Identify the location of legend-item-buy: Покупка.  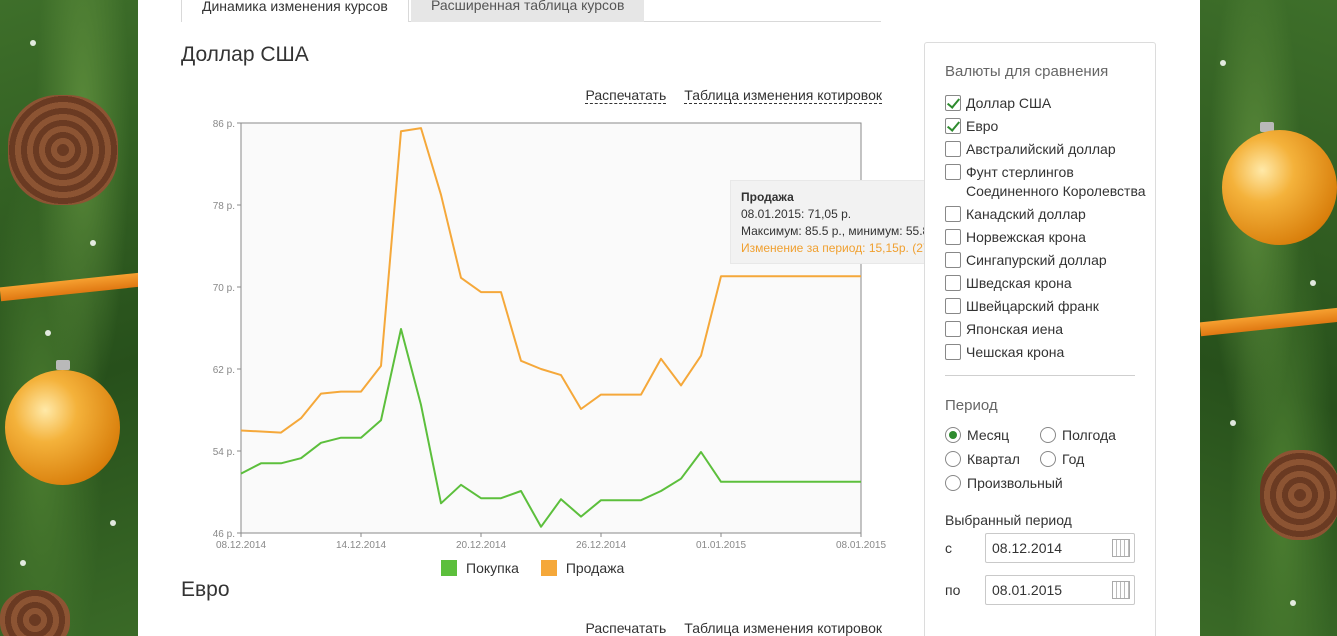
(480, 568).